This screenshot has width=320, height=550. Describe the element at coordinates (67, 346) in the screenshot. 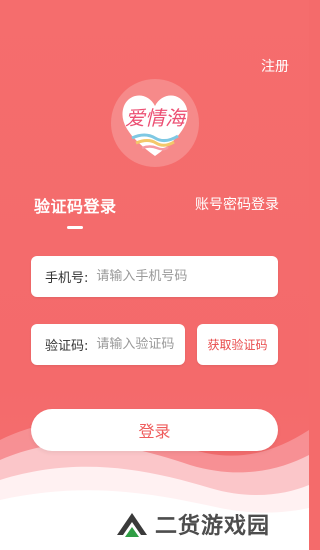

I see `code-label: 验证码:` at that location.